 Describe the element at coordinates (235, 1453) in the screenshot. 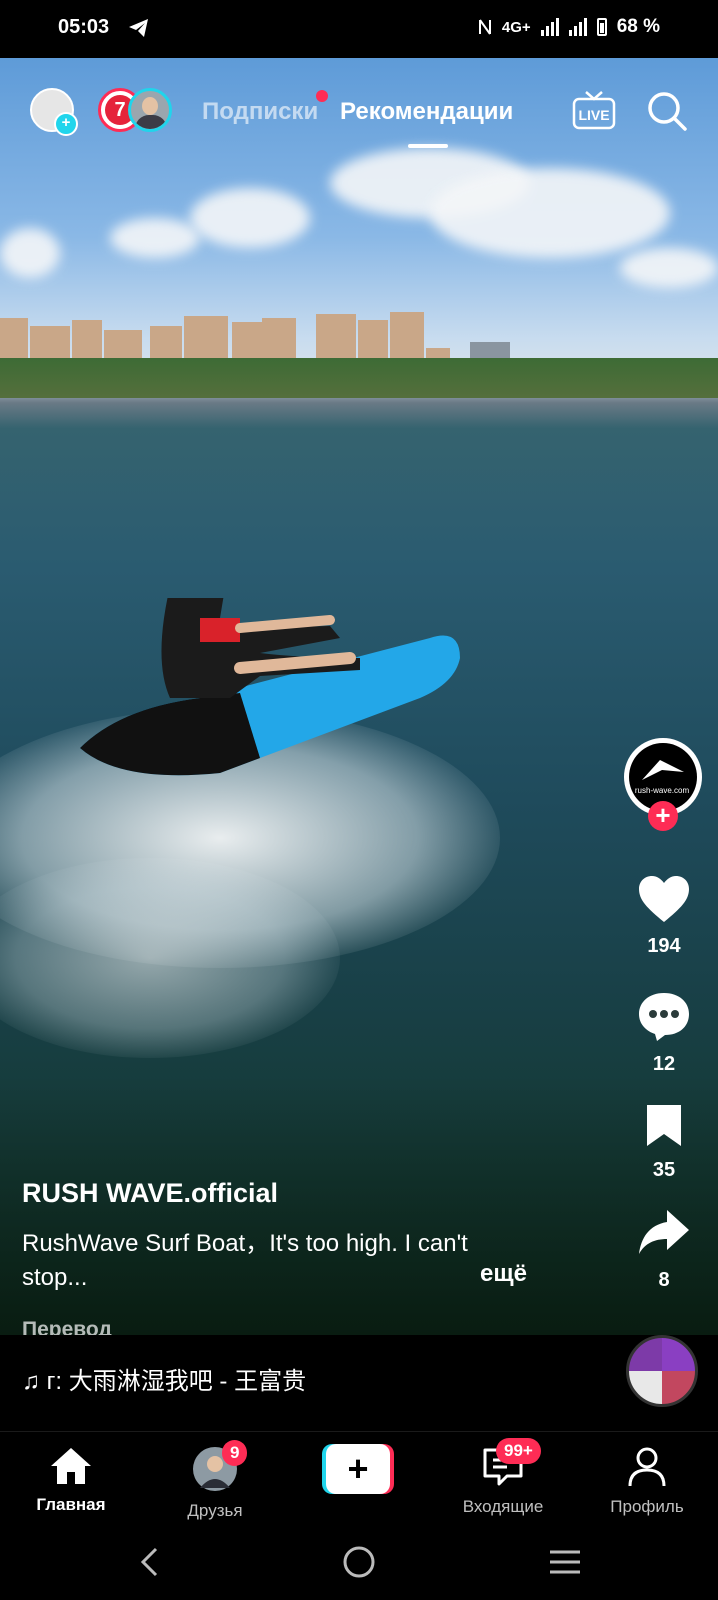

I see `friends-badge: 9` at that location.